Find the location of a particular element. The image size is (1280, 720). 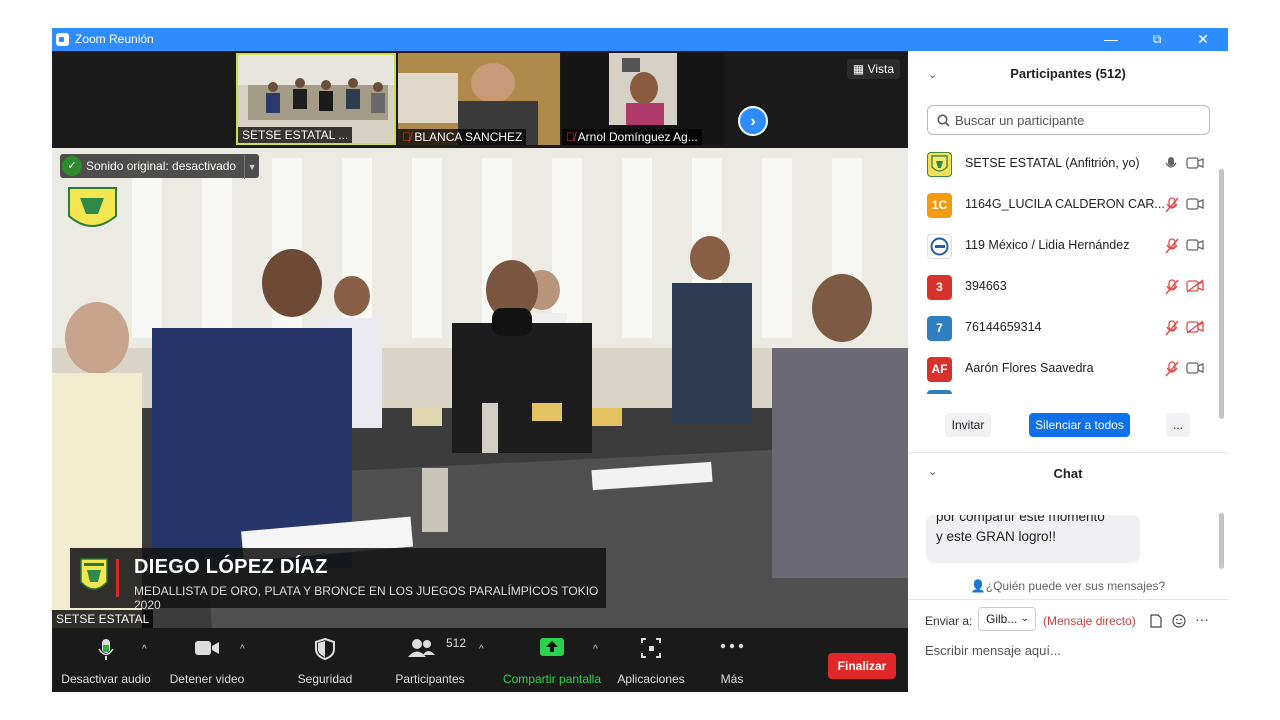

chevron-down-icon: ▼ is located at coordinates (251, 167).